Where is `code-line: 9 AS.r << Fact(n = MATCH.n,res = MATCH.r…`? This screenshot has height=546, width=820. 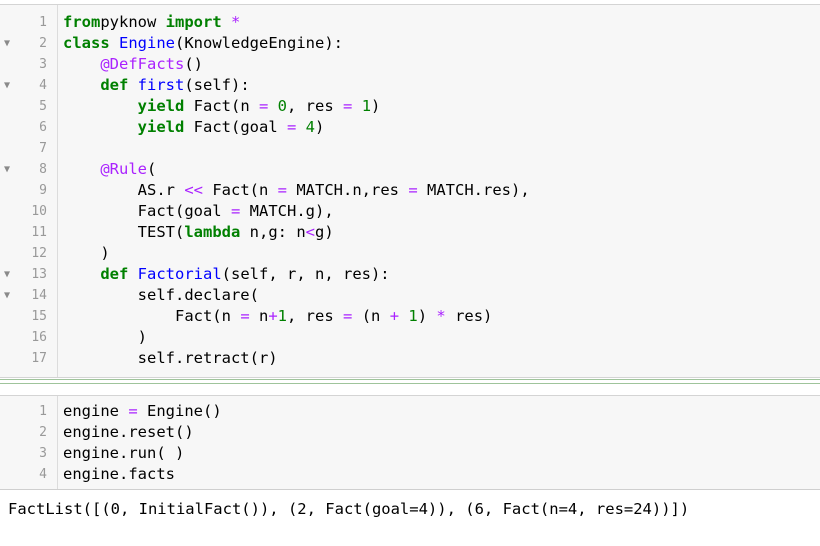 code-line: 9 AS.r << Fact(n = MATCH.n,res = MATCH.r… is located at coordinates (410, 190).